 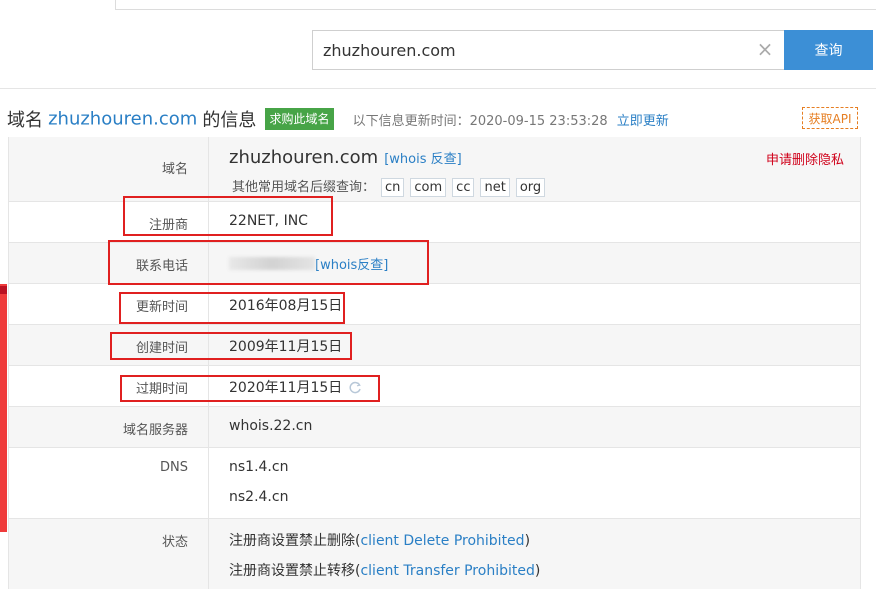 What do you see at coordinates (168, 225) in the screenshot?
I see `row-label: 注册商` at bounding box center [168, 225].